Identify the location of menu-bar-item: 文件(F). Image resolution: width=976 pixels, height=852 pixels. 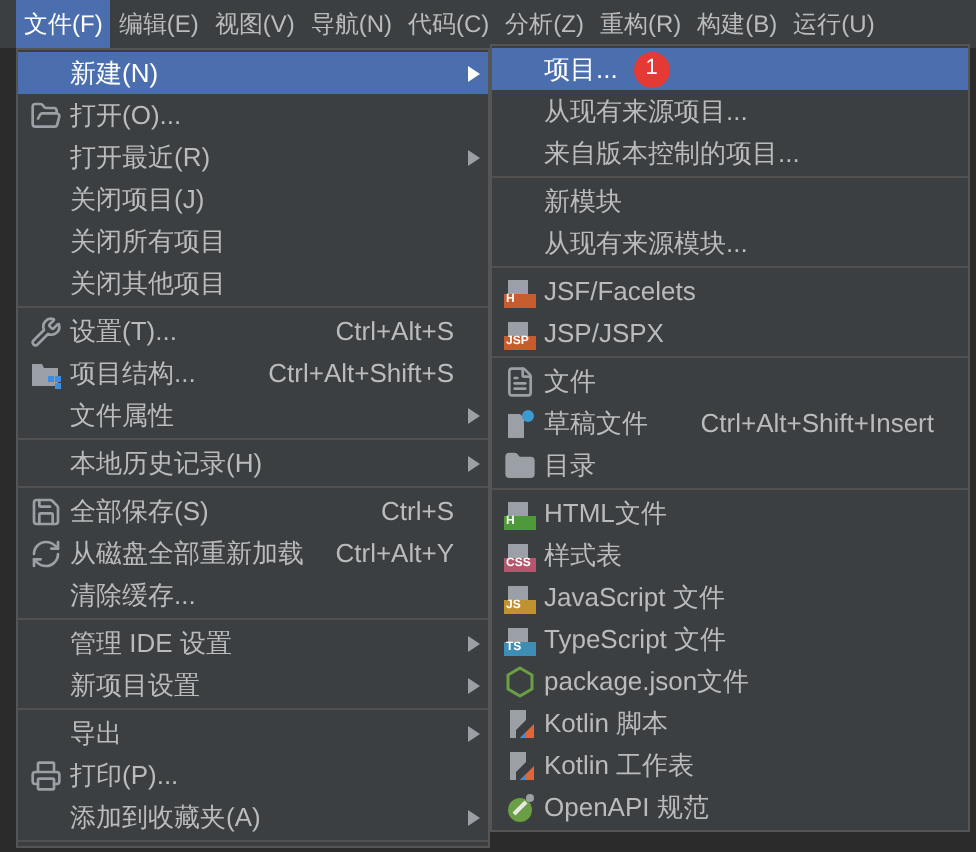
(63, 24).